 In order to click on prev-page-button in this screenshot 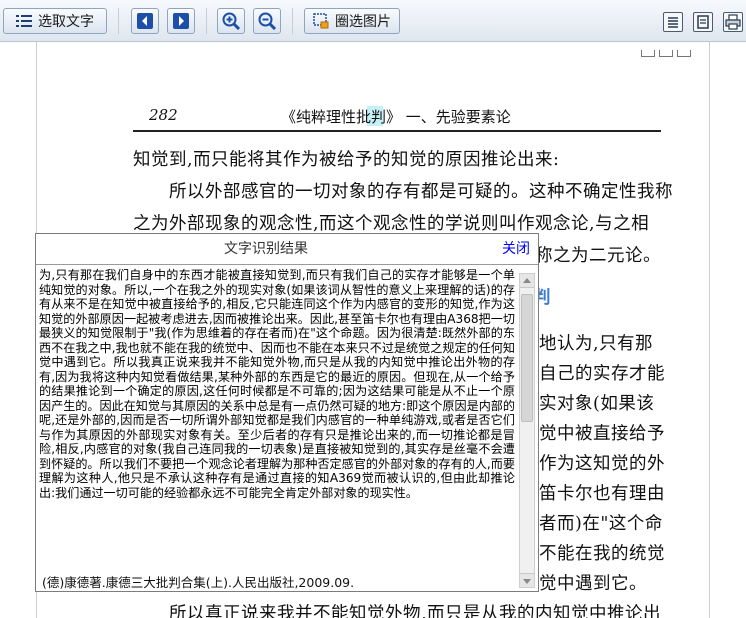, I will do `click(145, 21)`.